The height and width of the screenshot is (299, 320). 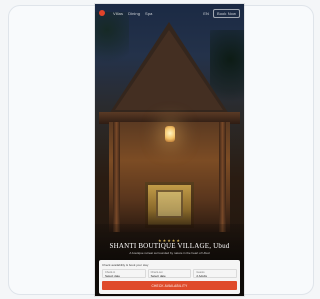 What do you see at coordinates (169, 246) in the screenshot?
I see `hero-title: SHANTI BOUTIQUE VILLAGE, Ubud` at bounding box center [169, 246].